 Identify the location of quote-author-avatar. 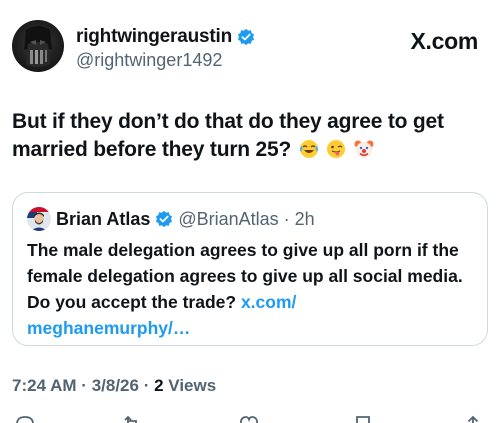
(39, 219).